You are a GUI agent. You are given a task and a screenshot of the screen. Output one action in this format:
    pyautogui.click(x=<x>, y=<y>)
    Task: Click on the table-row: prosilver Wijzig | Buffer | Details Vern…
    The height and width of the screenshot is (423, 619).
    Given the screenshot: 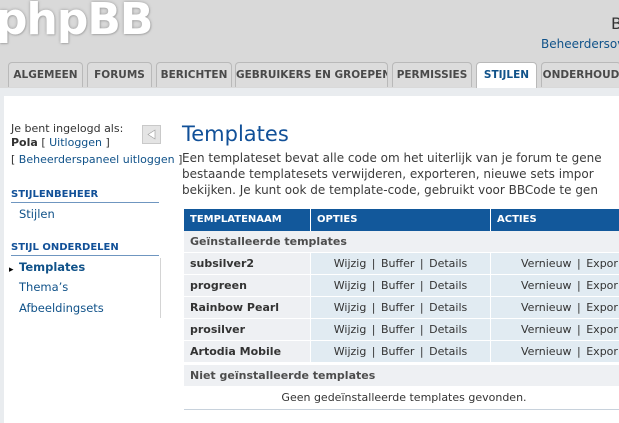 What is the action you would take?
    pyautogui.click(x=401, y=330)
    